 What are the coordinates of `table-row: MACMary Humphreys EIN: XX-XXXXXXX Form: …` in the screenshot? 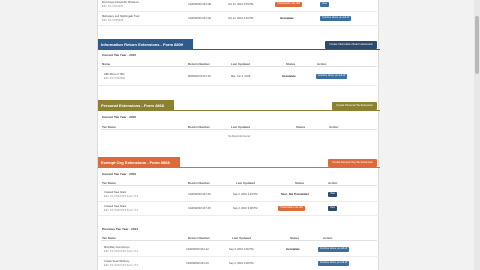 It's located at (239, 250).